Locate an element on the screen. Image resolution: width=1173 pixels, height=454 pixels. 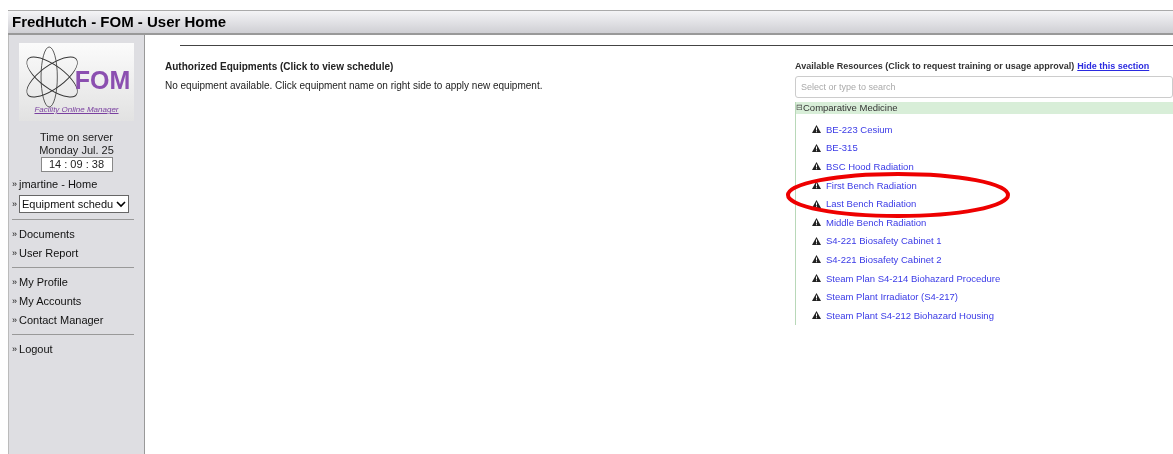
server-date: Monday Jul. 25 is located at coordinates (76, 150).